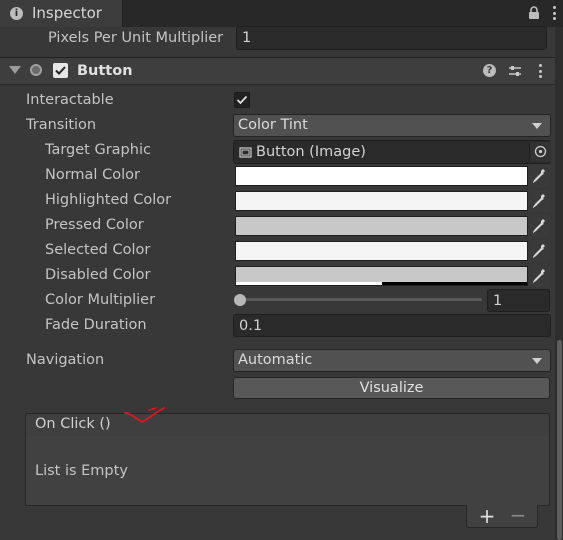 Image resolution: width=563 pixels, height=540 pixels. I want to click on navigation-dropdown: Automatic, so click(392, 360).